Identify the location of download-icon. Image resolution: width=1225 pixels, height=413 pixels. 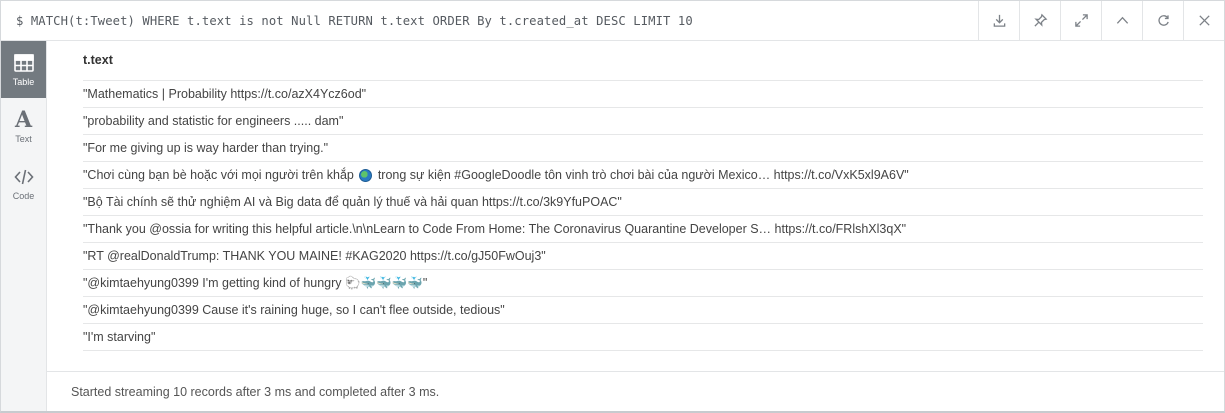
(999, 20).